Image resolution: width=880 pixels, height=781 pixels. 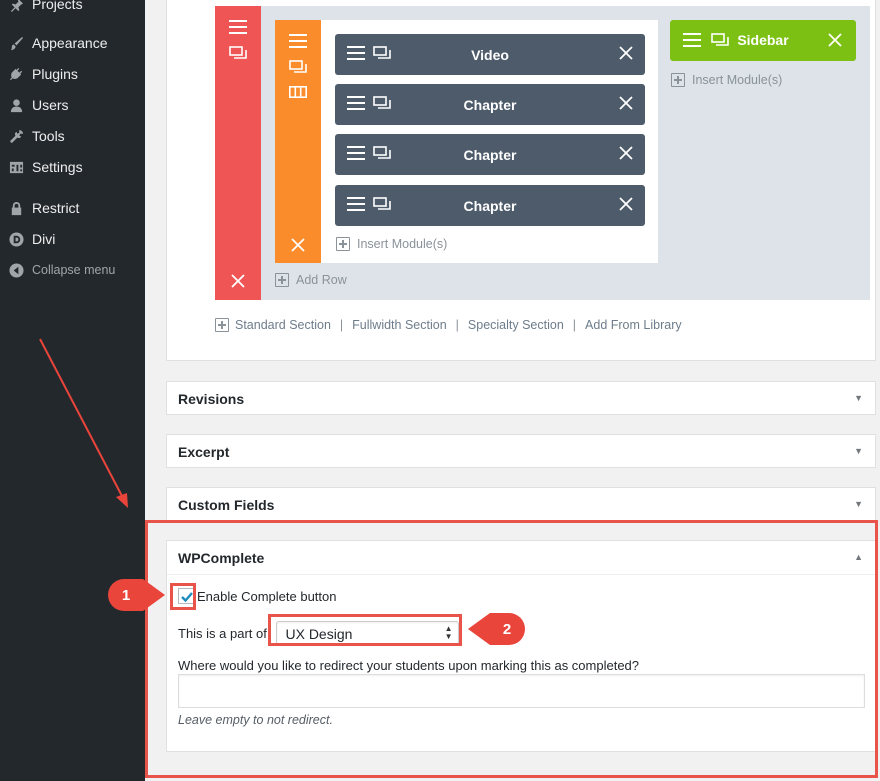 I want to click on menu-item-label: Appearance, so click(x=70, y=43).